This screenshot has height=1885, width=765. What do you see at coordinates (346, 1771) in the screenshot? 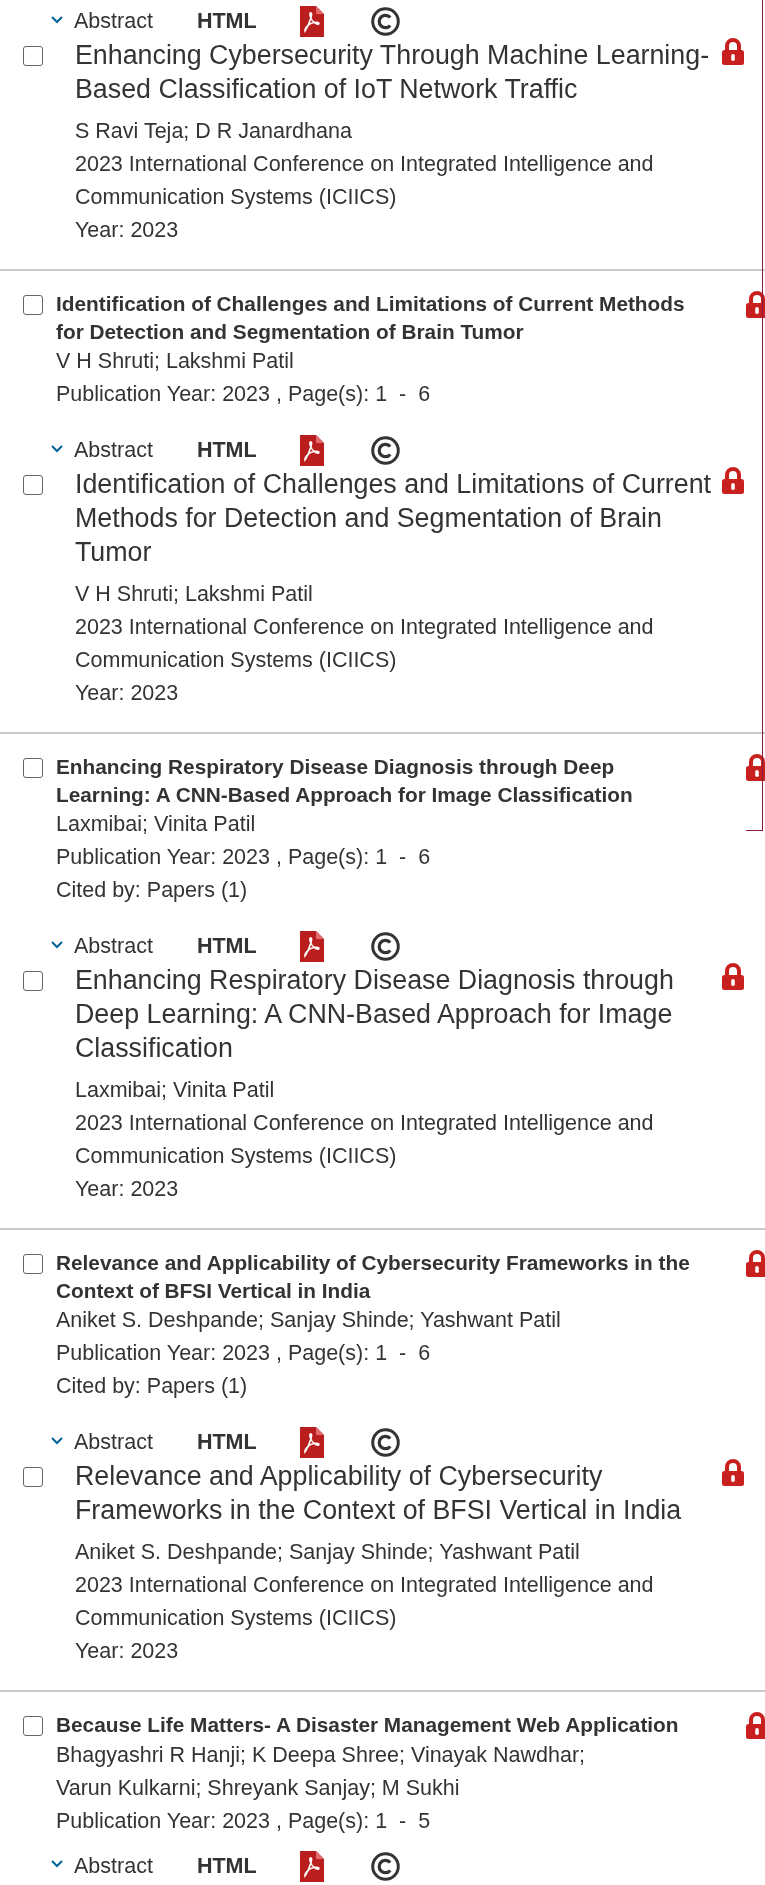
I see `author-list: Bhagyashri R Hanji; K Deepa Shree; Vinayak Nawdhar; Varun Kulkarni; Shreyank Sanjay; M Sukhi` at bounding box center [346, 1771].